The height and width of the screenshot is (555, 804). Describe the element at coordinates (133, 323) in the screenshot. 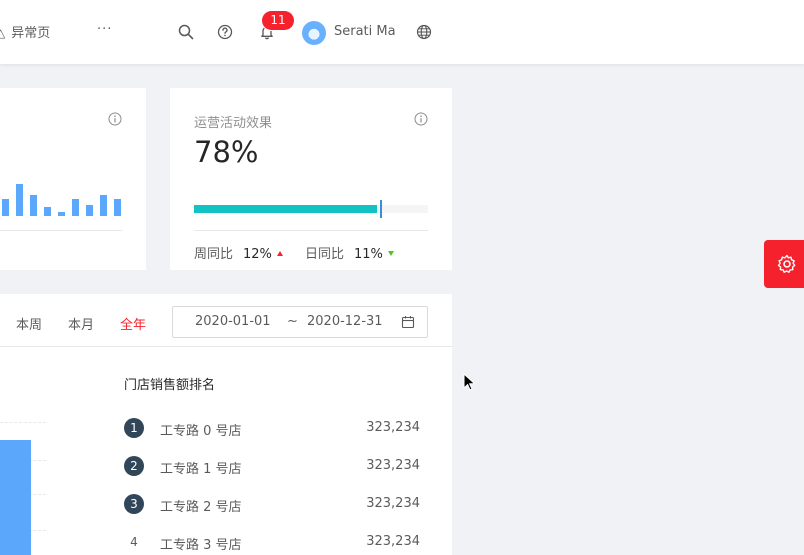

I see `range-tab-year: 全年` at that location.